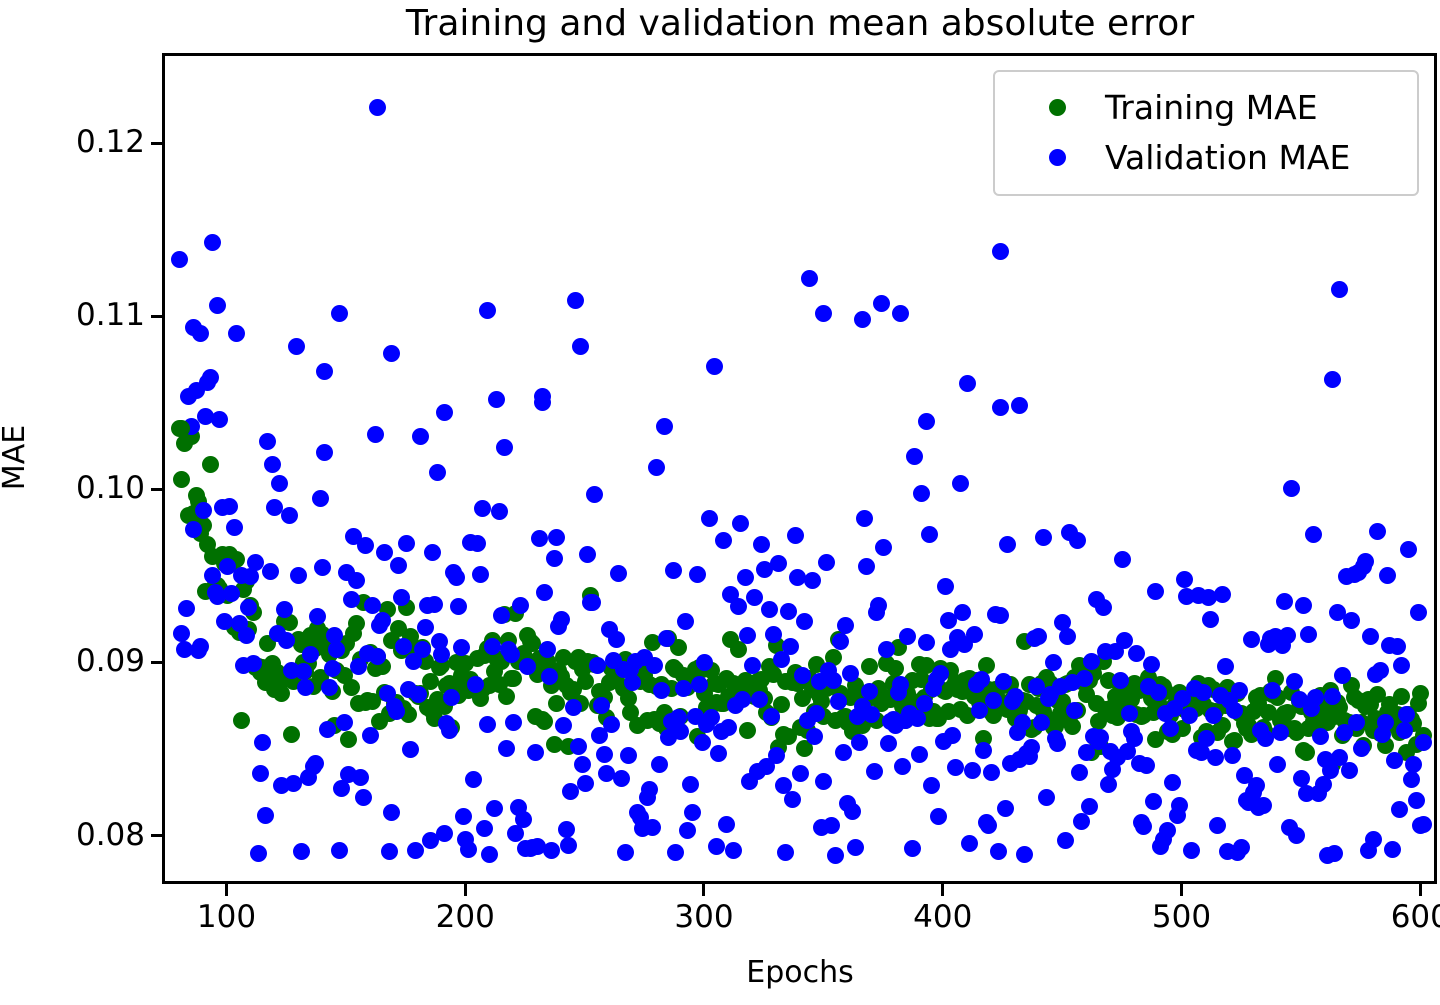 This screenshot has width=1440, height=1005. I want to click on y-tick-label: 0.09, so click(110, 661).